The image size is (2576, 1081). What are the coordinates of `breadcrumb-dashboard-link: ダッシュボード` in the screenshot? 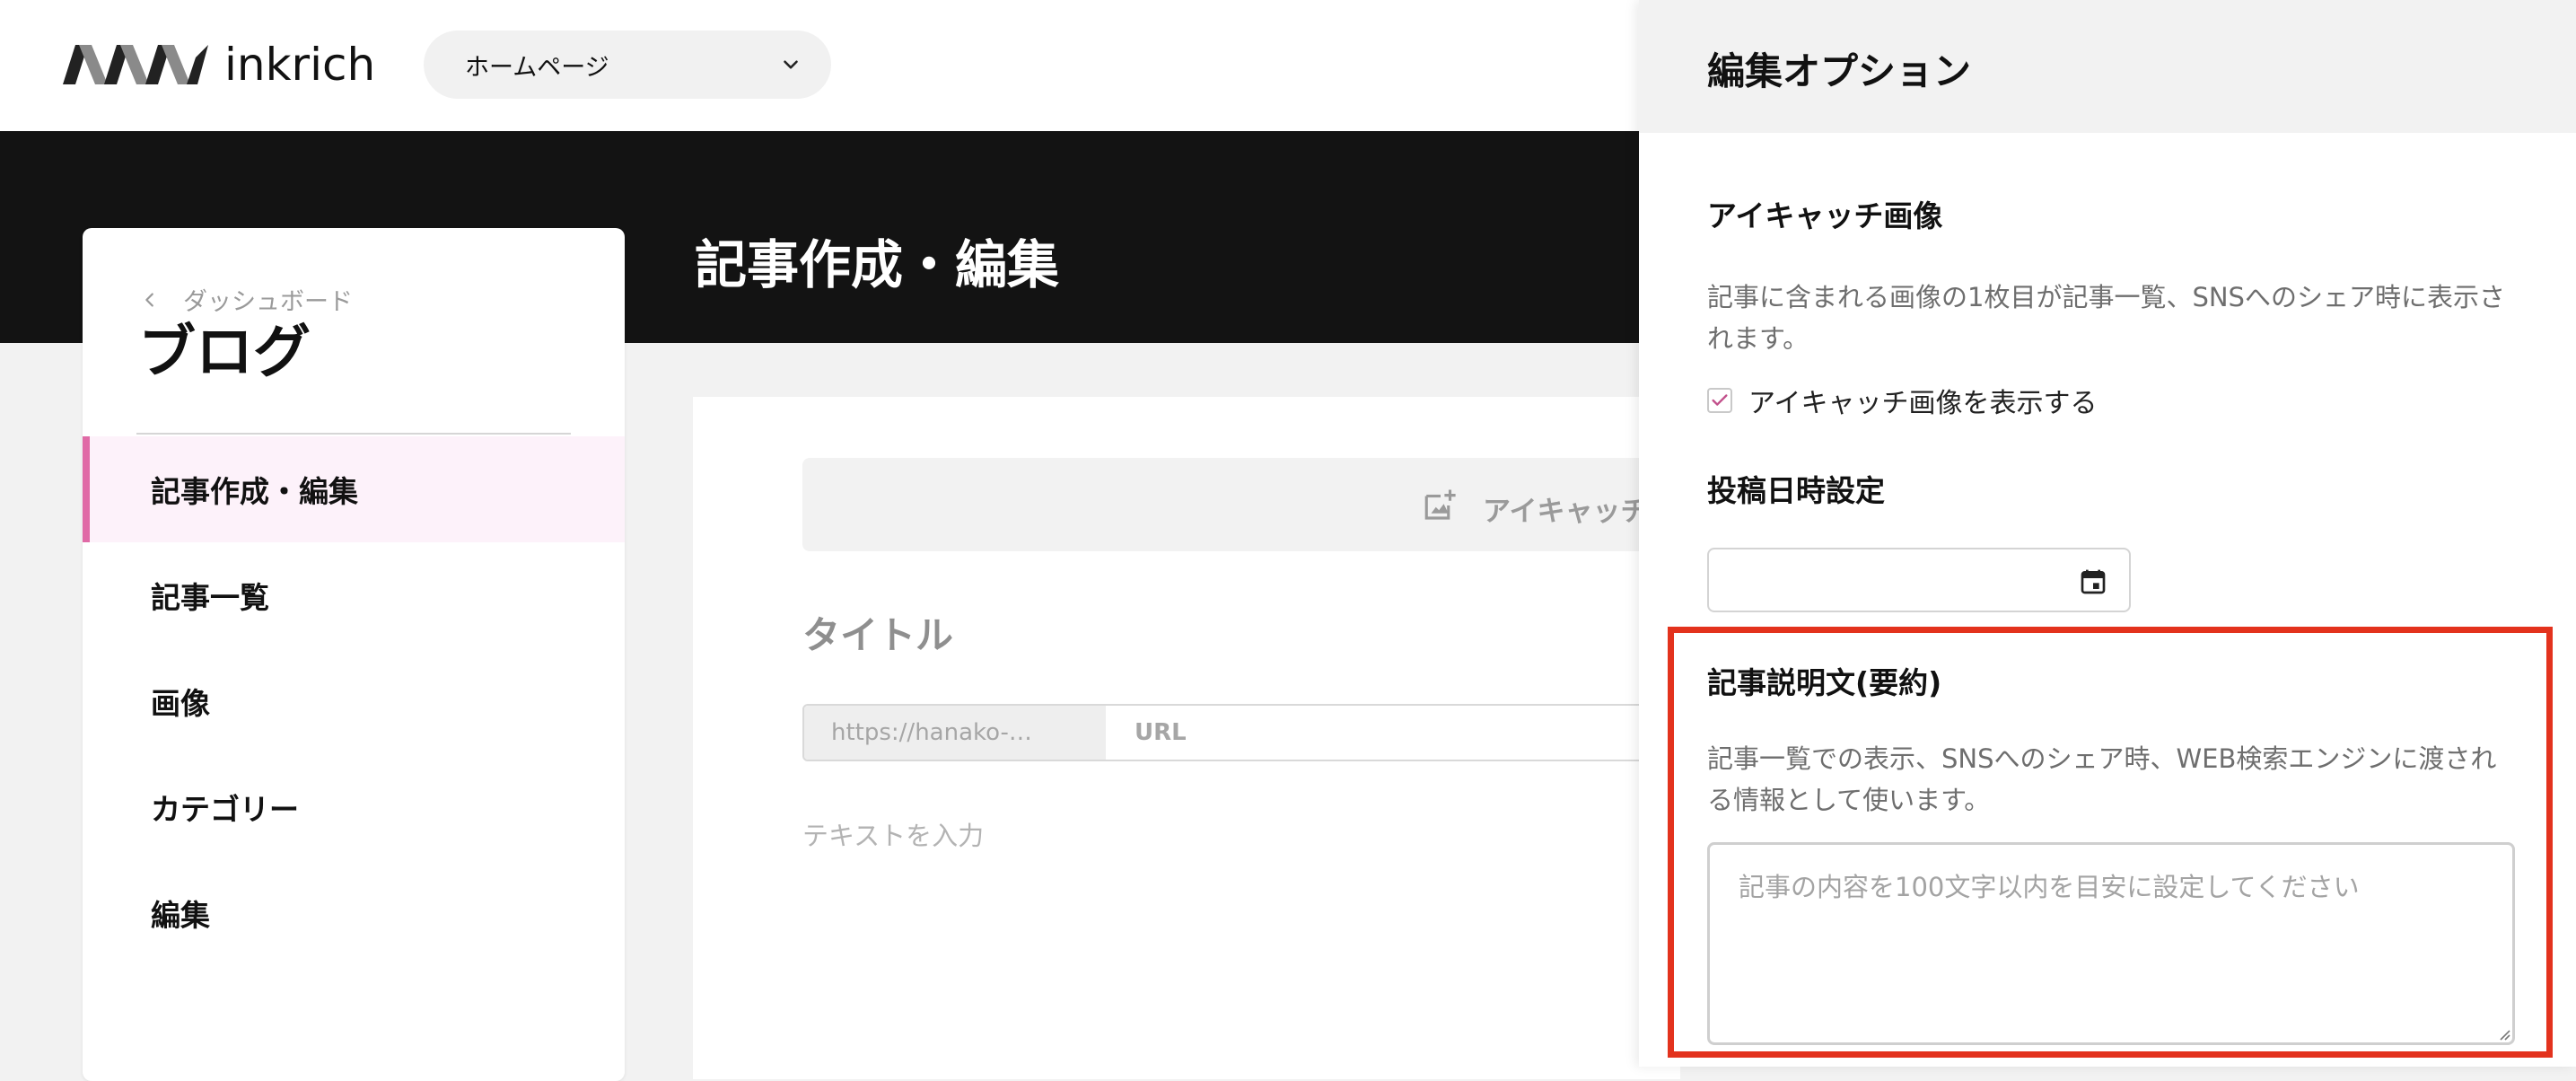 It's located at (246, 299).